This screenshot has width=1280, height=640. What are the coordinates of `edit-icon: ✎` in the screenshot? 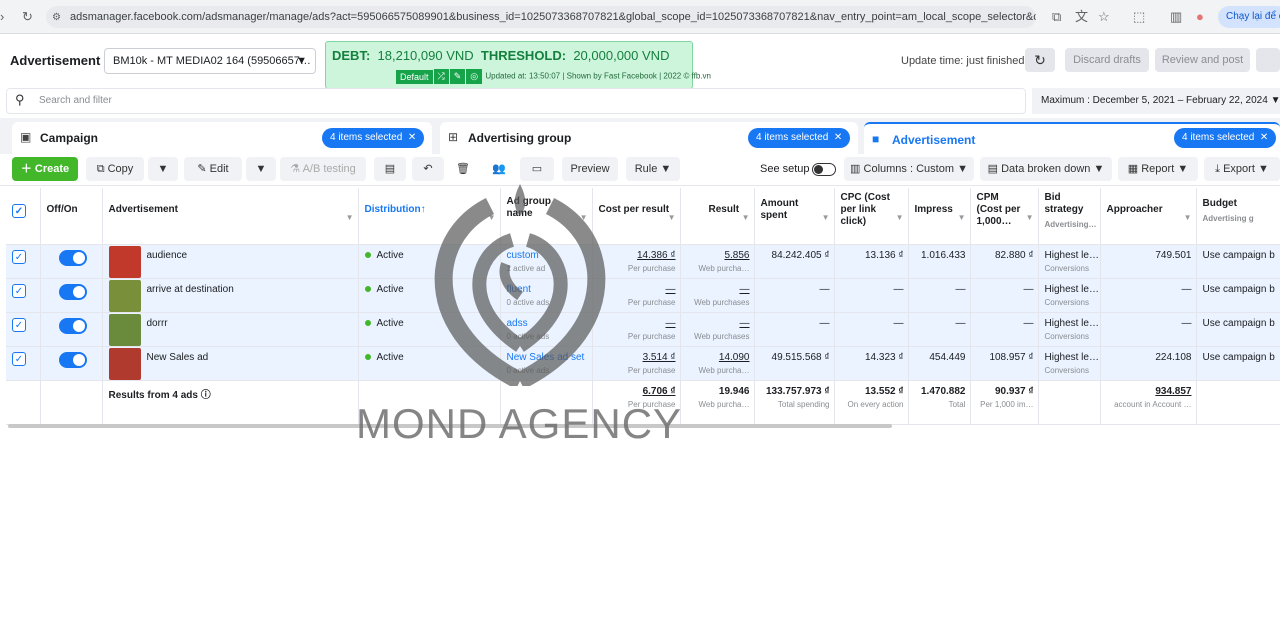 It's located at (457, 76).